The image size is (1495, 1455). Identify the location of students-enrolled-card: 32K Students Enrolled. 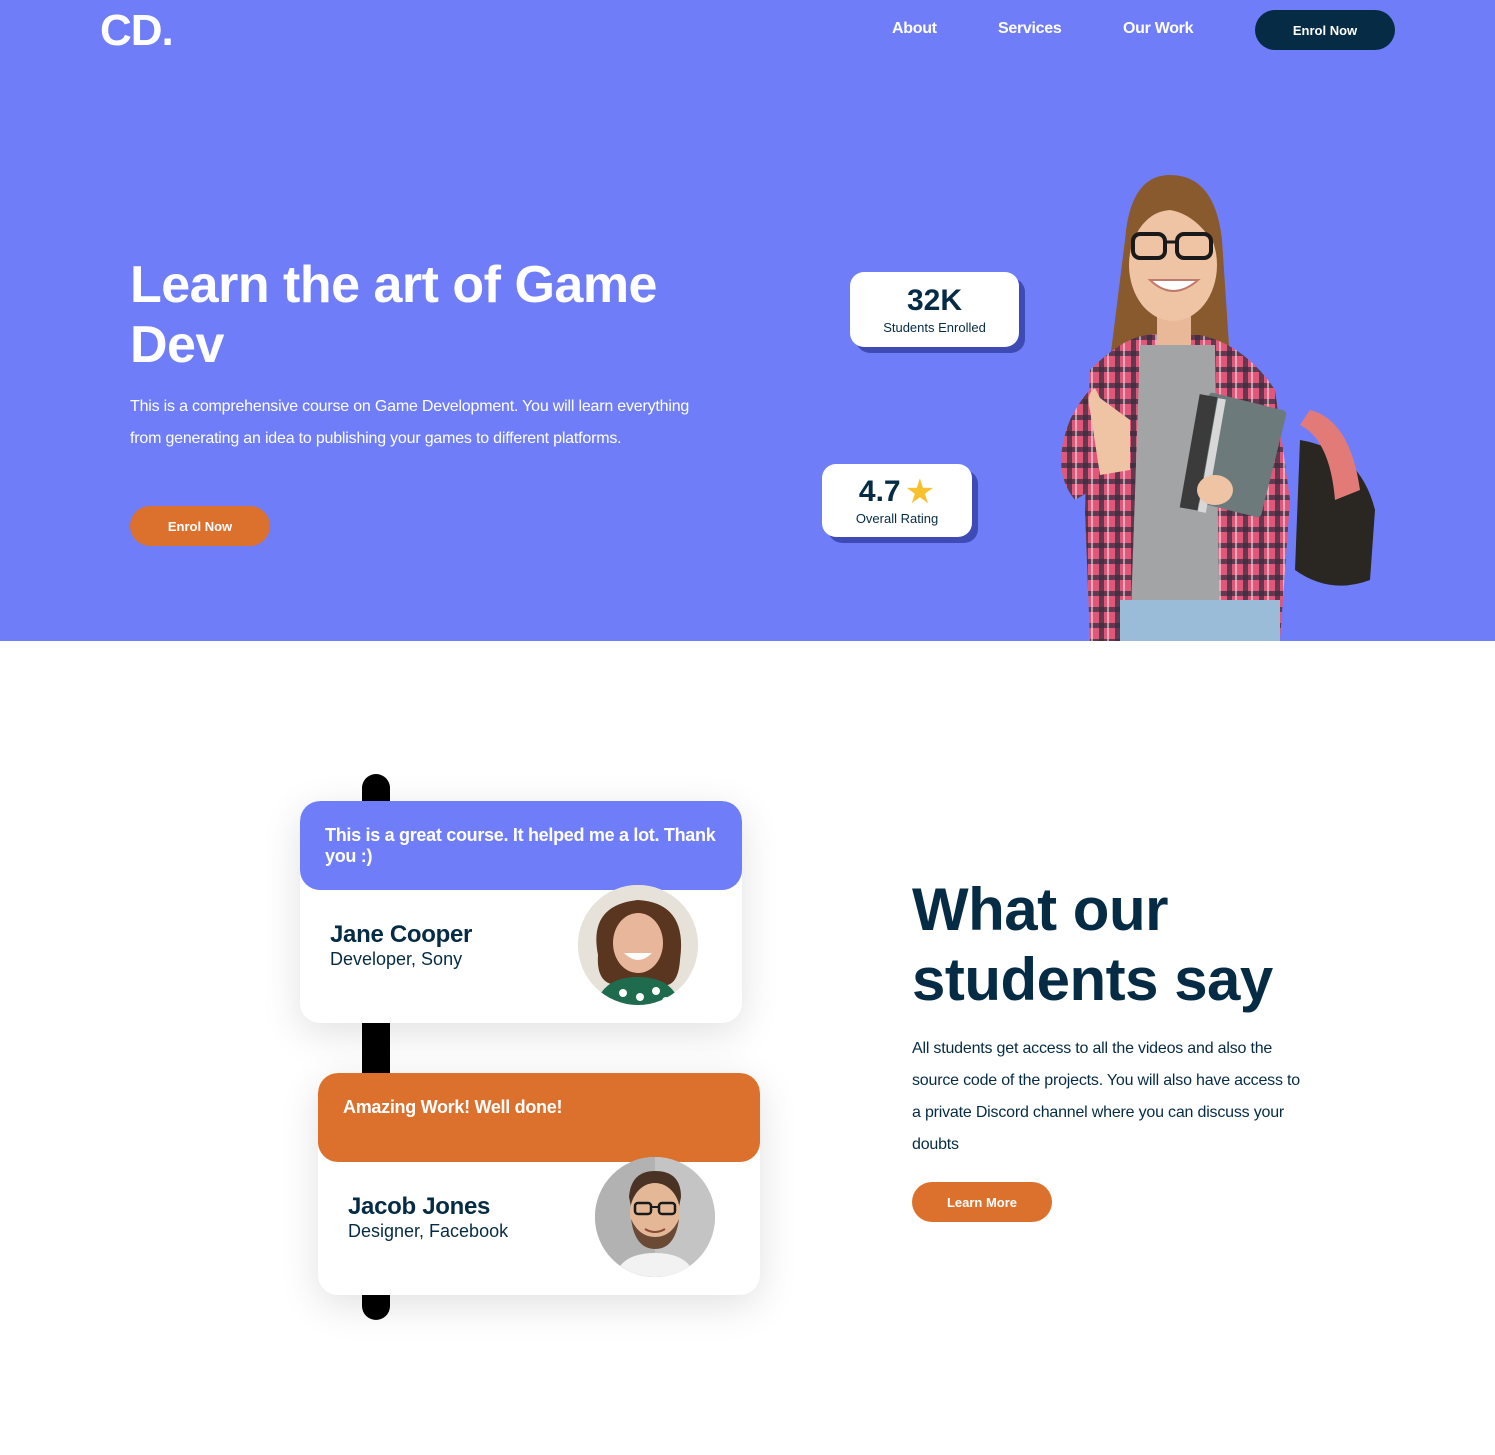
(934, 309).